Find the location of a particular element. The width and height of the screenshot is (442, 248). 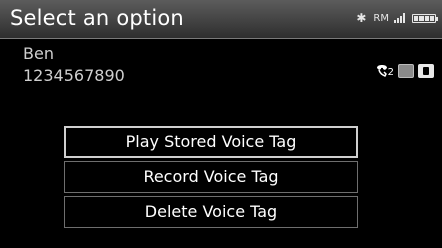

phone-line-number: 2 is located at coordinates (390, 72).